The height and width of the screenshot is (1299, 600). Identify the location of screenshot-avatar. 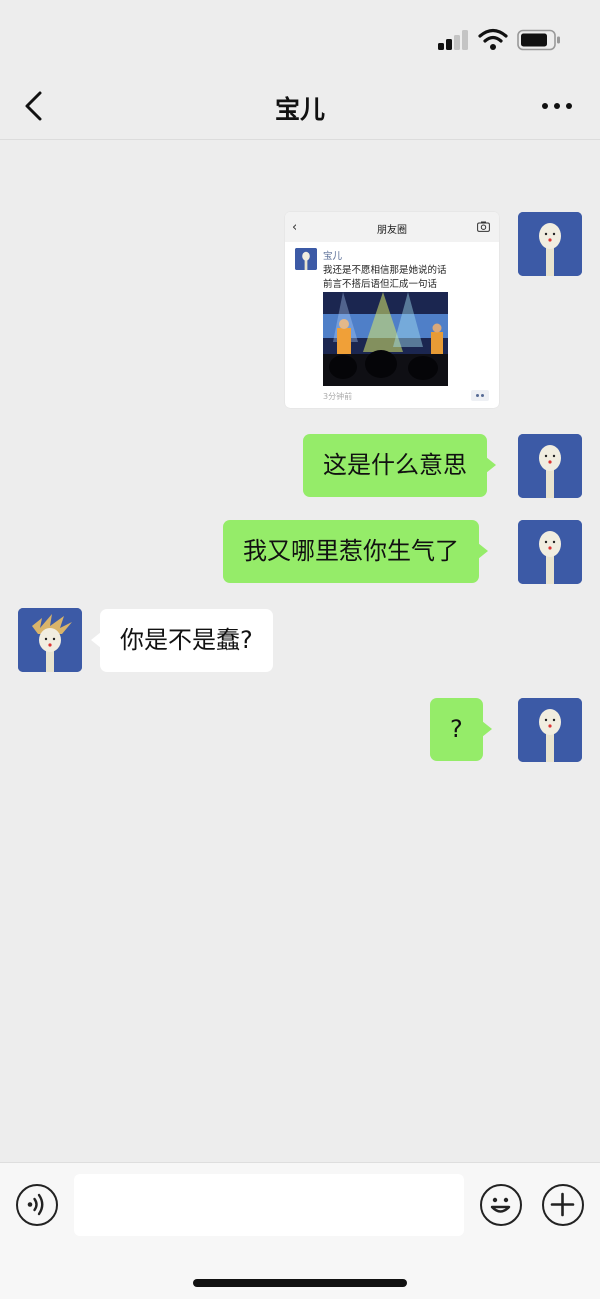
(306, 259).